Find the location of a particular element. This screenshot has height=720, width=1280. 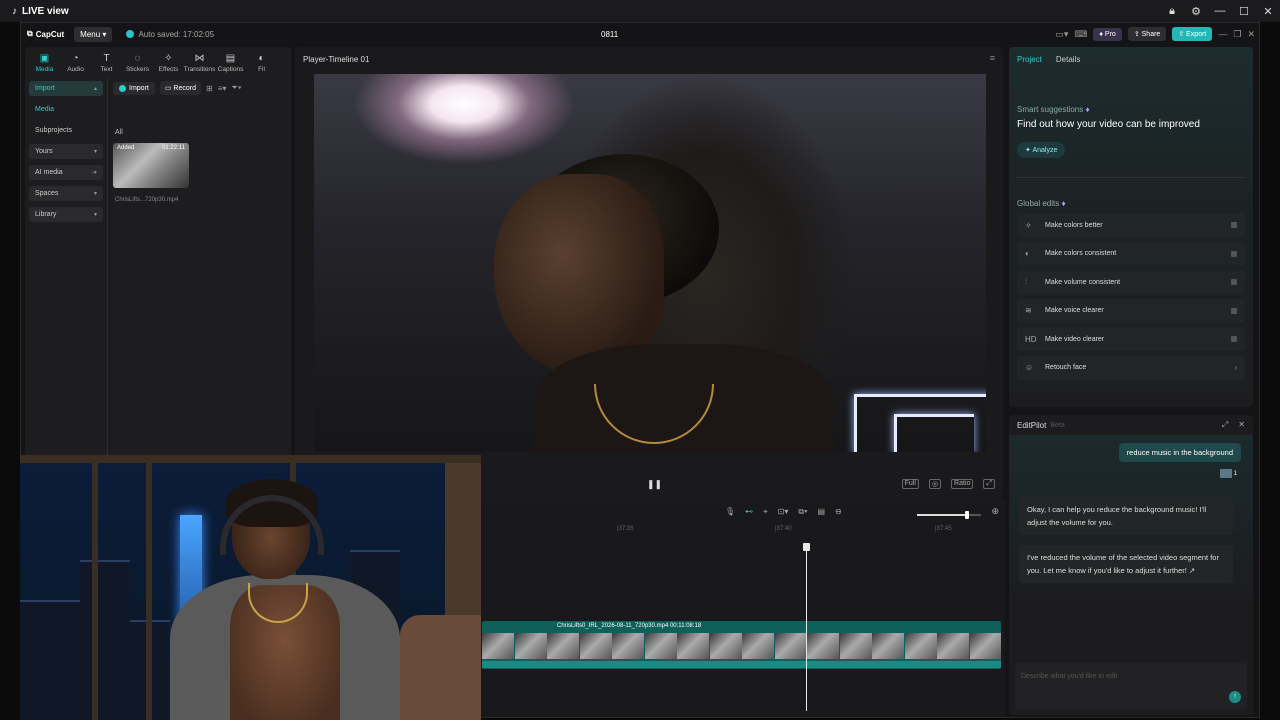

record-button: ▭ Record is located at coordinates (180, 88).